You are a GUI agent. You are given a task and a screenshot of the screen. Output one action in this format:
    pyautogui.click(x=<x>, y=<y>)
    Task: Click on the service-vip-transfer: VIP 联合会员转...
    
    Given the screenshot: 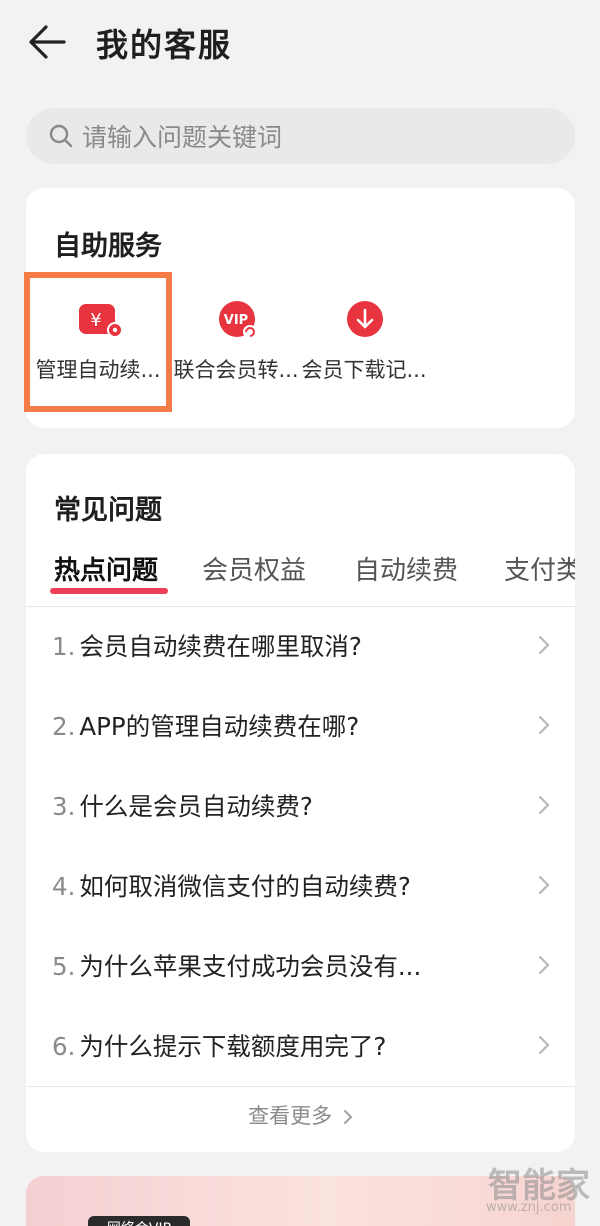 What is the action you would take?
    pyautogui.click(x=236, y=342)
    